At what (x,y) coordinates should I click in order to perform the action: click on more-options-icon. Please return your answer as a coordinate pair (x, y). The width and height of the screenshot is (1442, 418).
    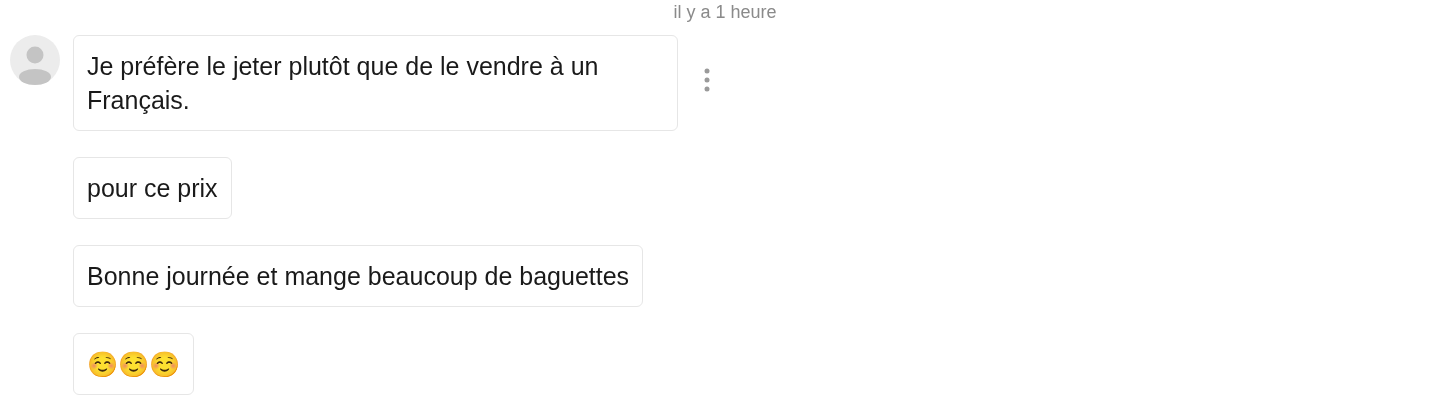
    Looking at the image, I should click on (707, 80).